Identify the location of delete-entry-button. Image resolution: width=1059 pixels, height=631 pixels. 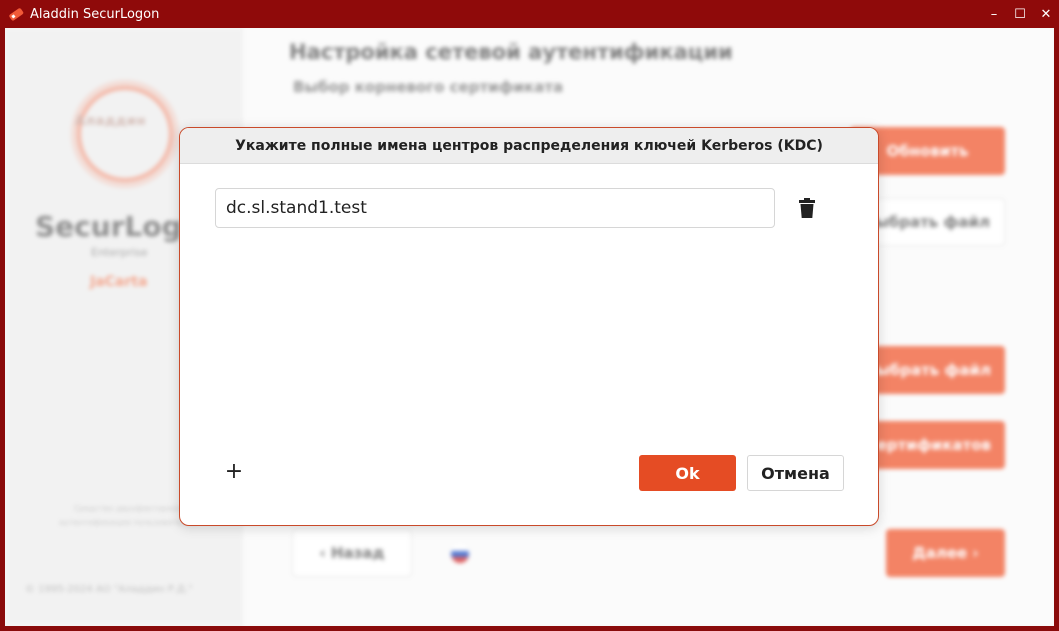
(807, 208).